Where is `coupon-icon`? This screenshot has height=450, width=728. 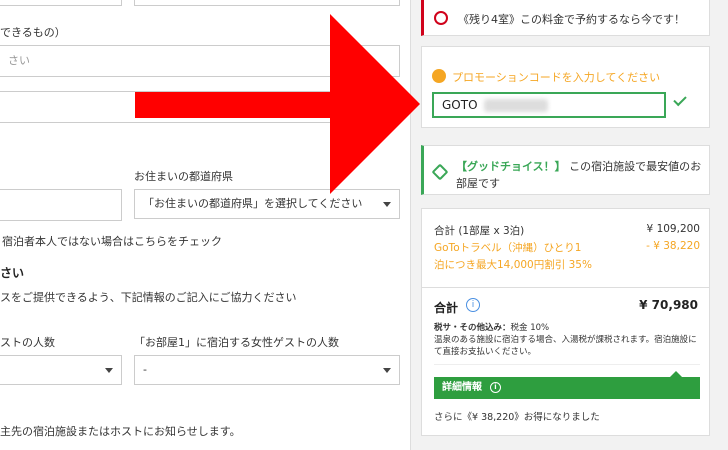
coupon-icon is located at coordinates (439, 76).